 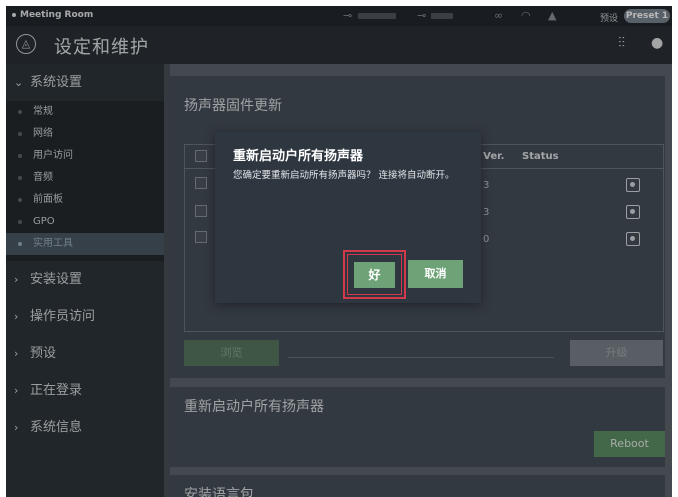 I want to click on ok-highlight-frame: 好, so click(x=374, y=274).